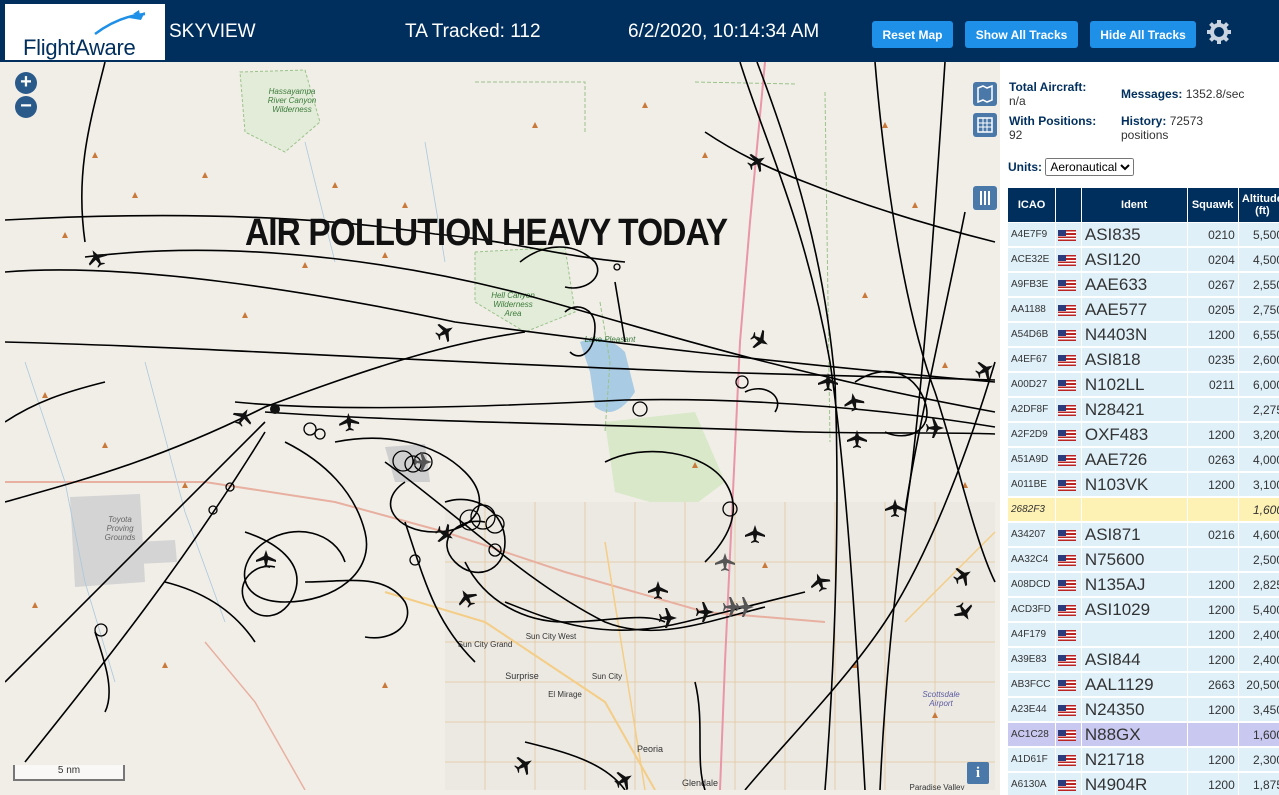 Image resolution: width=1279 pixels, height=795 pixels. What do you see at coordinates (1134, 609) in the screenshot?
I see `cell-ident: ASI1029` at bounding box center [1134, 609].